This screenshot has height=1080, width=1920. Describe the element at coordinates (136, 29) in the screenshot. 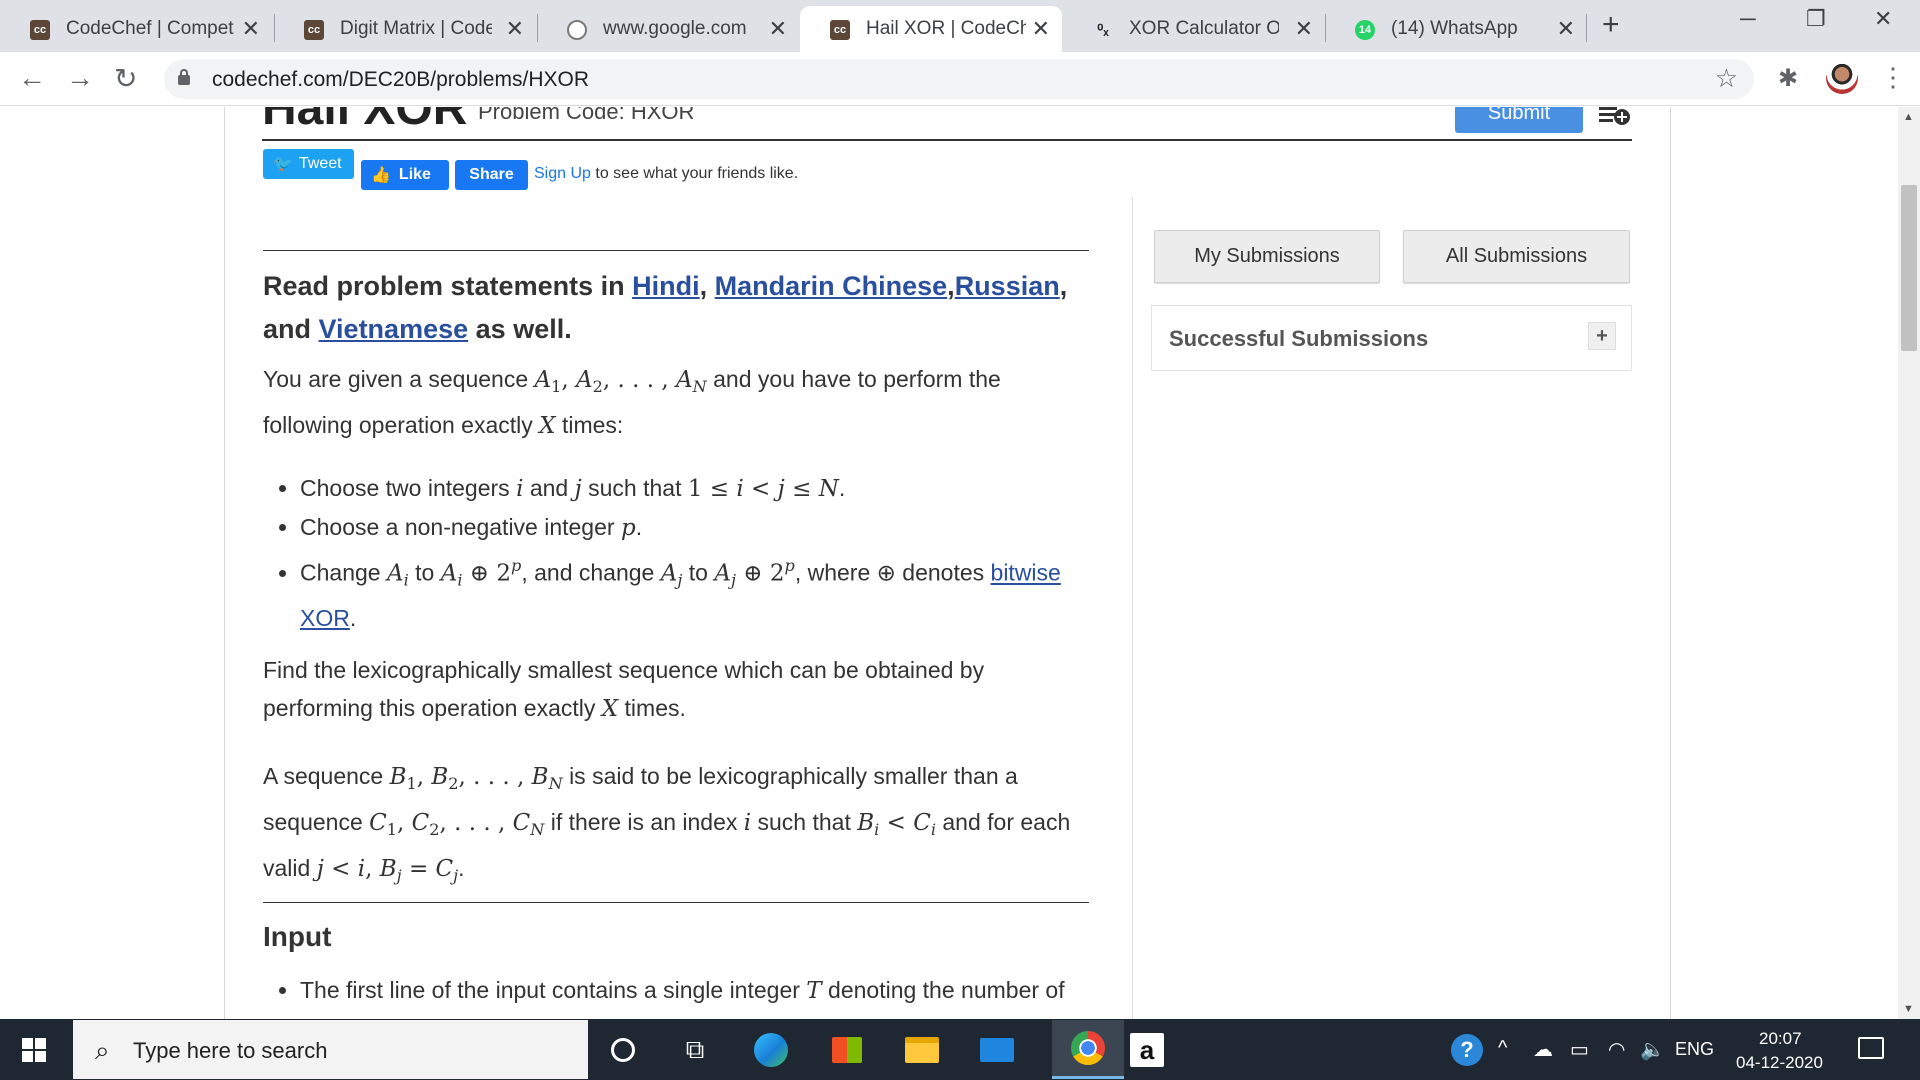

I see `tab-codechef-competitive: cc CodeChef | Competit ✕` at that location.